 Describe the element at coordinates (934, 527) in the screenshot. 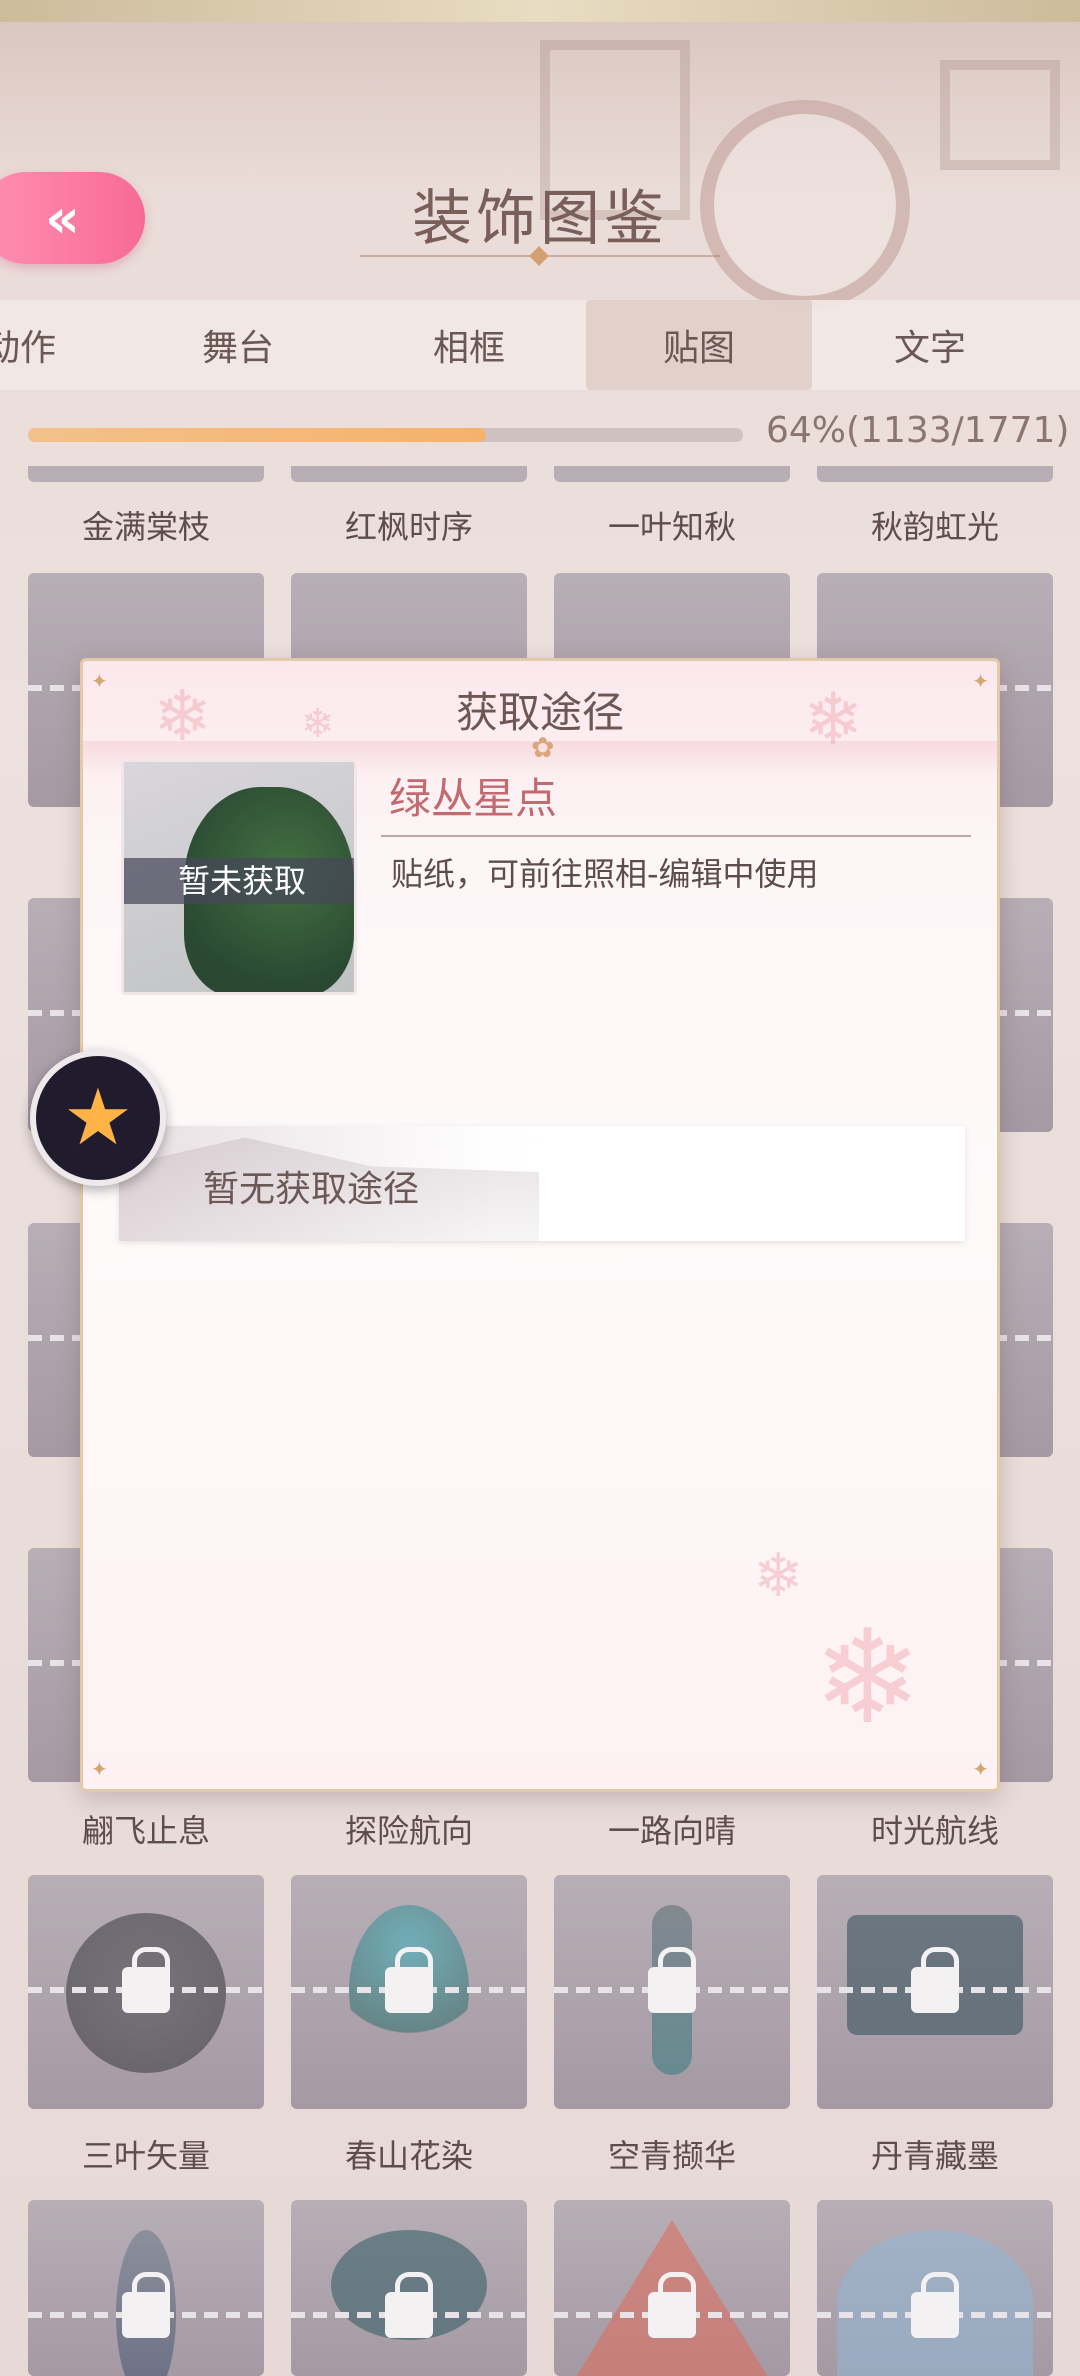

I see `grid-item-label: 秋韵虹光` at that location.